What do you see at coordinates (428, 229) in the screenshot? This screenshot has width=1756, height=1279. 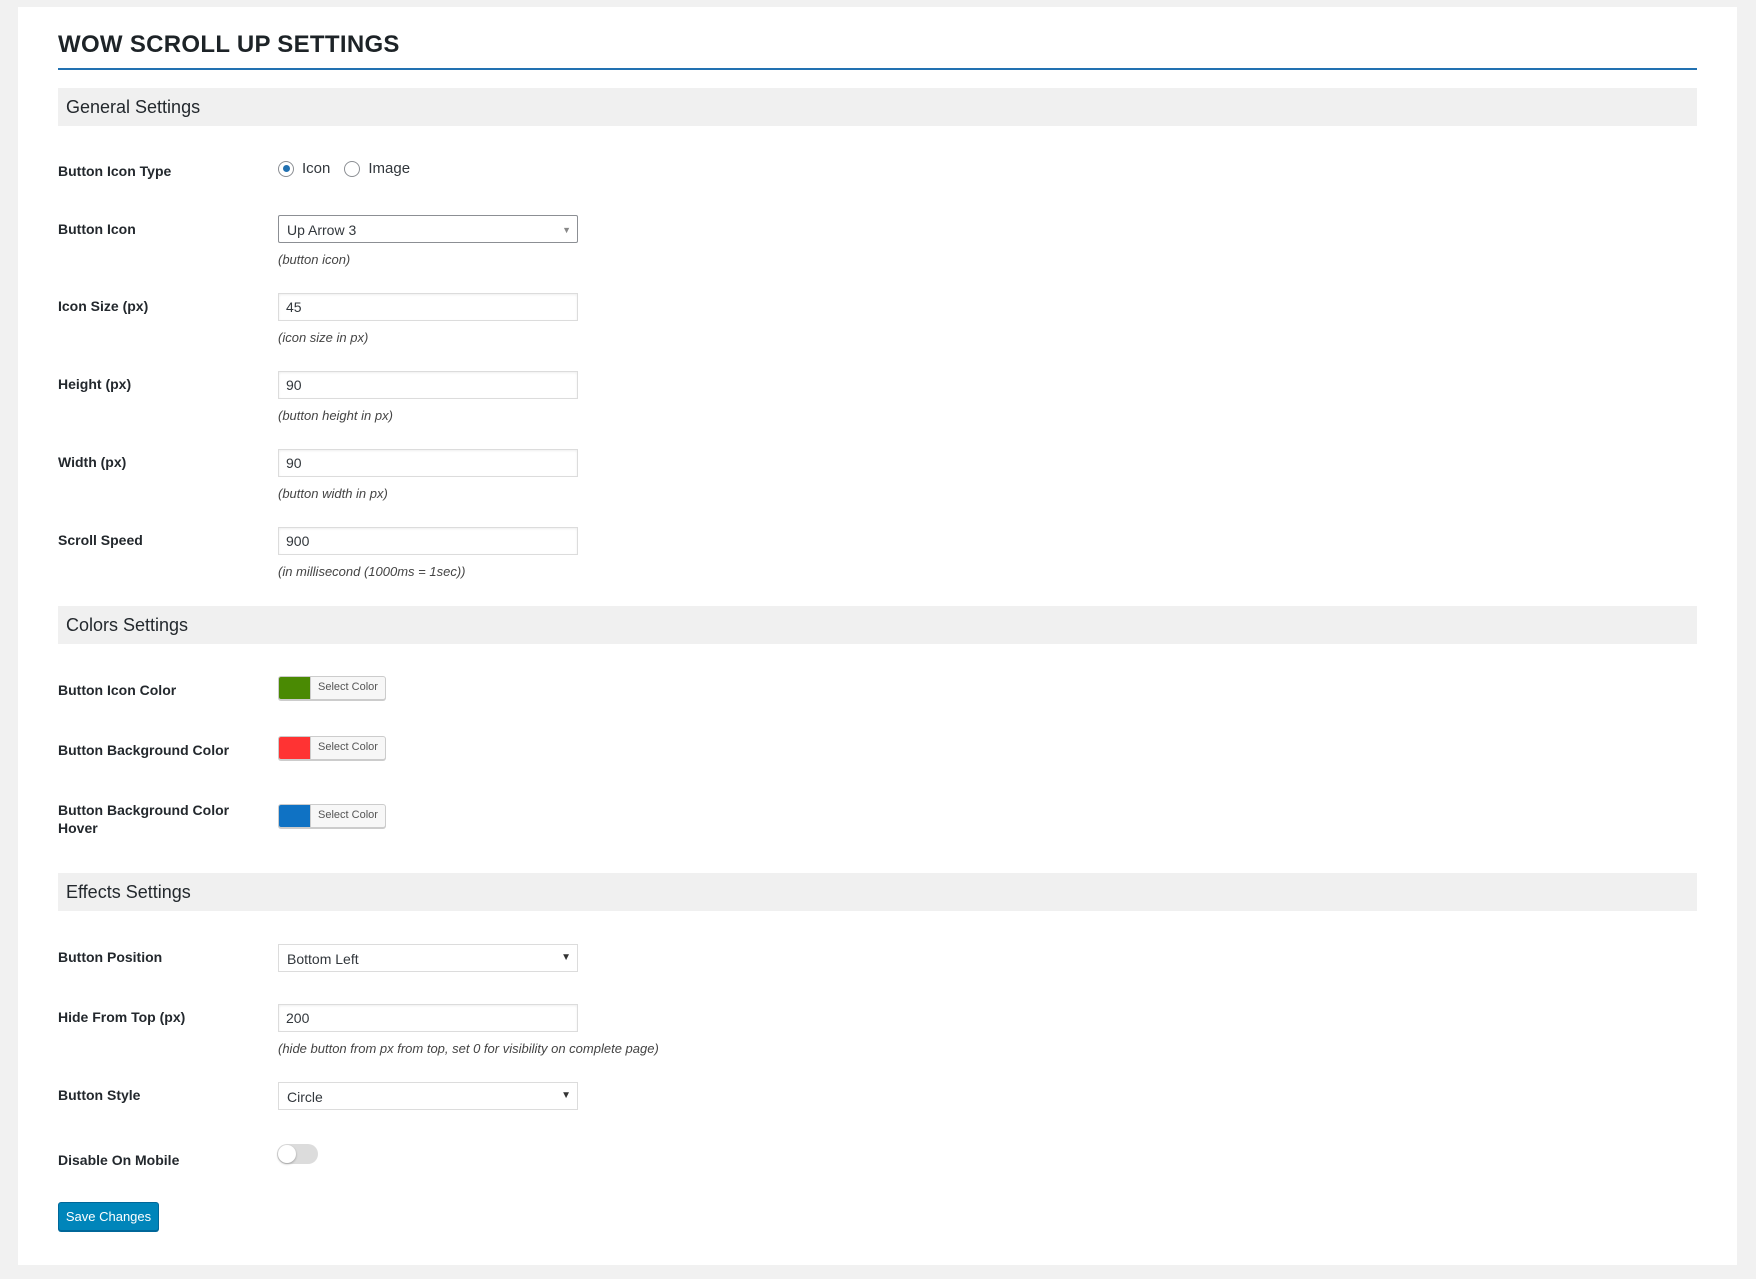 I see `button-icon-select: Up Arrow 3 ▼` at bounding box center [428, 229].